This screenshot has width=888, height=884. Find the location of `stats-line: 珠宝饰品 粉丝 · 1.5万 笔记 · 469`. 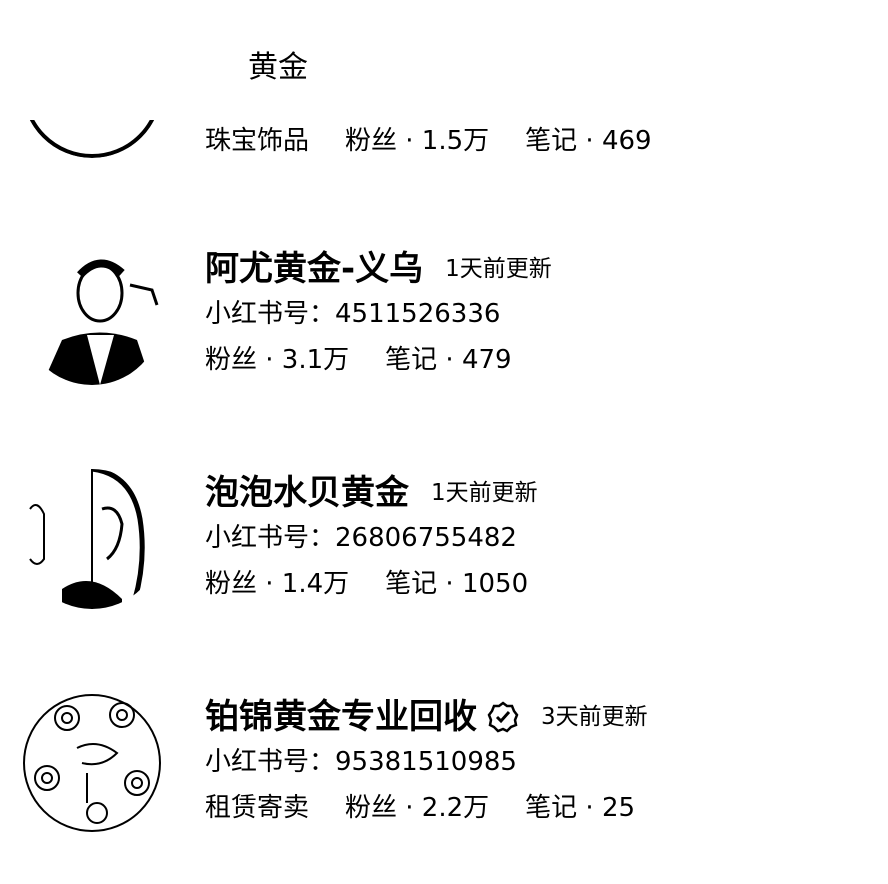

stats-line: 珠宝饰品 粉丝 · 1.5万 笔记 · 469 is located at coordinates (428, 141).